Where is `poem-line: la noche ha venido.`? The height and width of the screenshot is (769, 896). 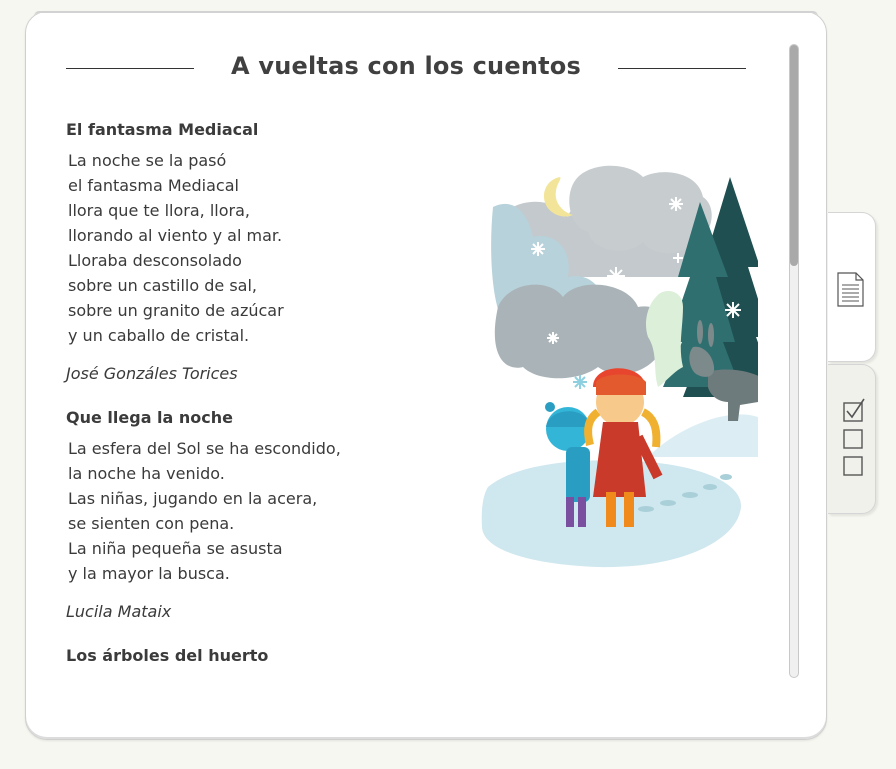
poem-line: la noche ha venido. is located at coordinates (146, 473).